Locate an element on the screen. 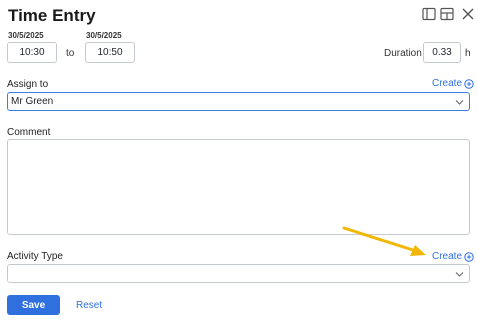 The width and height of the screenshot is (478, 323). close-icon is located at coordinates (468, 14).